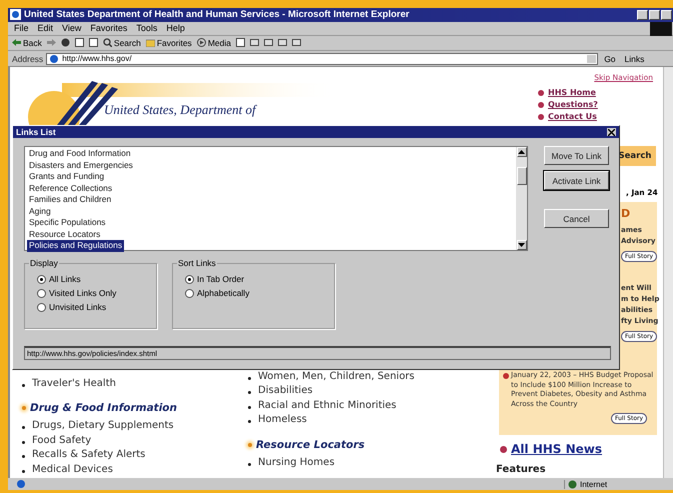 This screenshot has width=673, height=493. Describe the element at coordinates (331, 444) in the screenshot. I see `section-heading: Resource Locators` at that location.